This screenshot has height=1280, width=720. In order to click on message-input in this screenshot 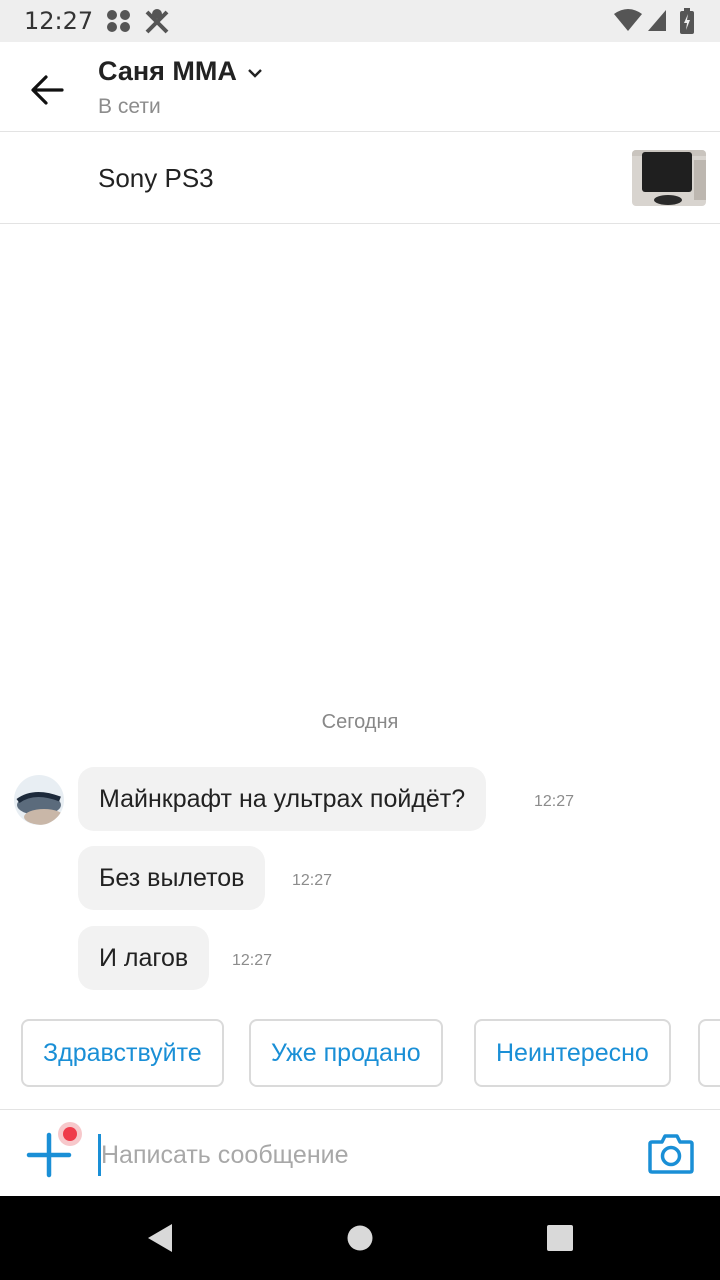, I will do `click(358, 1155)`.